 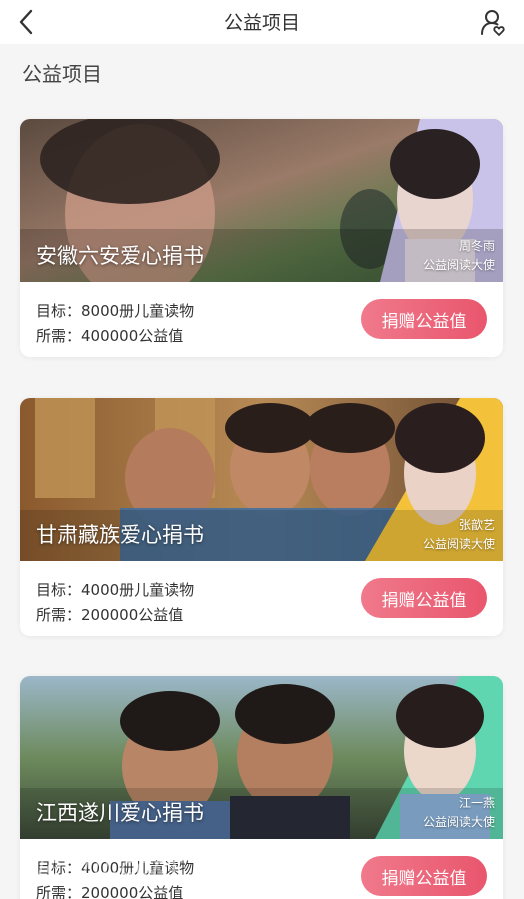 I want to click on page-title: 公益项目, so click(x=261, y=23).